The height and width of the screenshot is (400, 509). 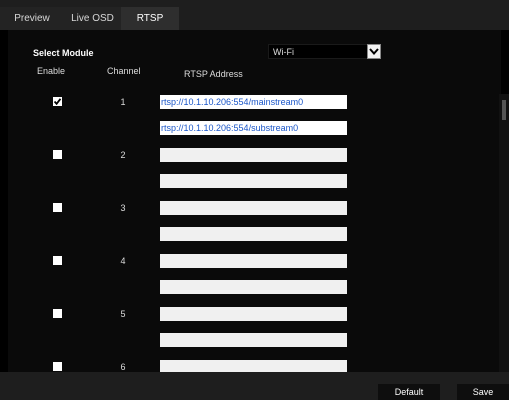 I want to click on module-select-value: Wi-Fi, so click(x=283, y=52).